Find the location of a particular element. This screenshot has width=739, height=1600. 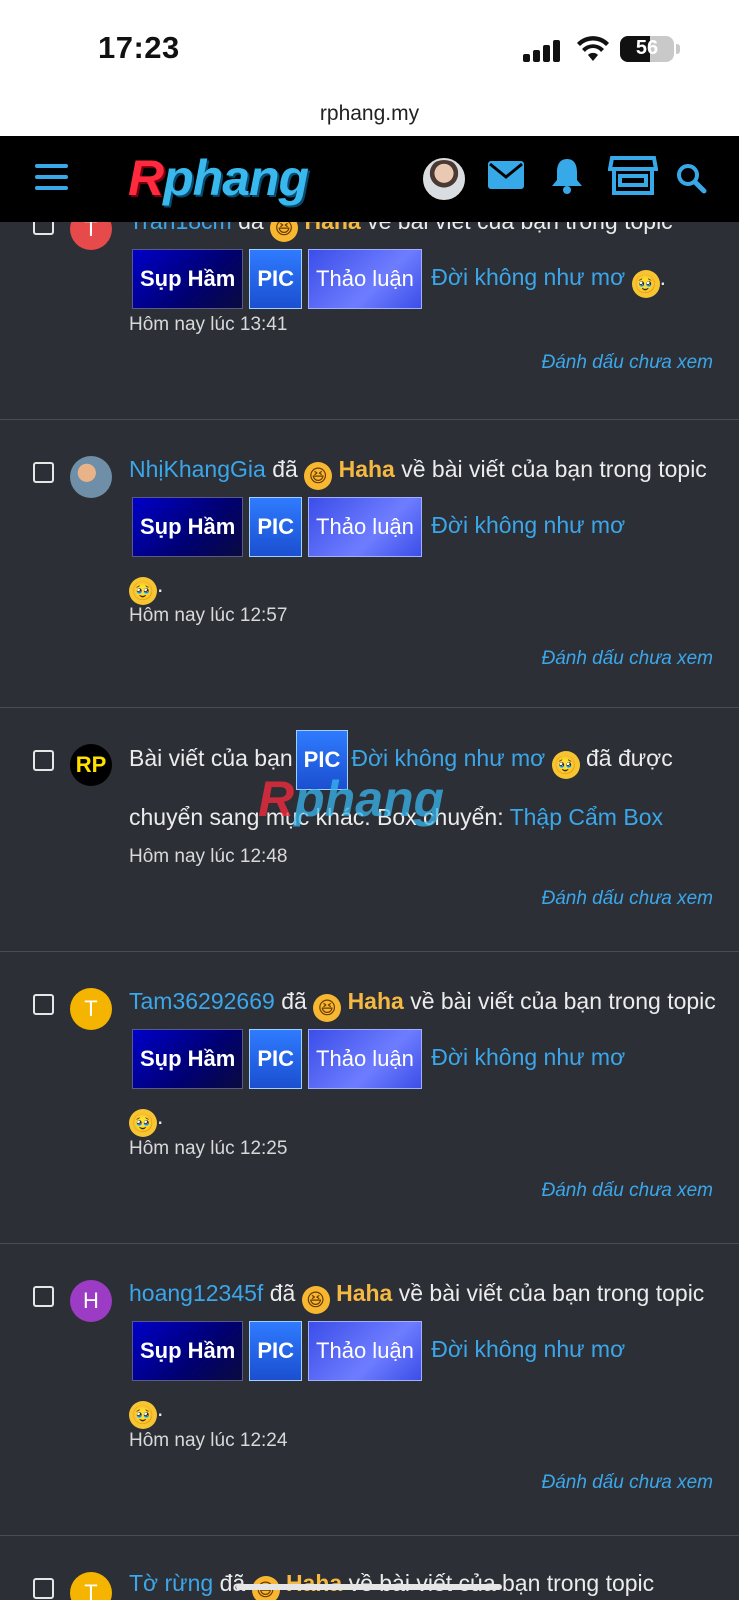

search-icon is located at coordinates (691, 178).